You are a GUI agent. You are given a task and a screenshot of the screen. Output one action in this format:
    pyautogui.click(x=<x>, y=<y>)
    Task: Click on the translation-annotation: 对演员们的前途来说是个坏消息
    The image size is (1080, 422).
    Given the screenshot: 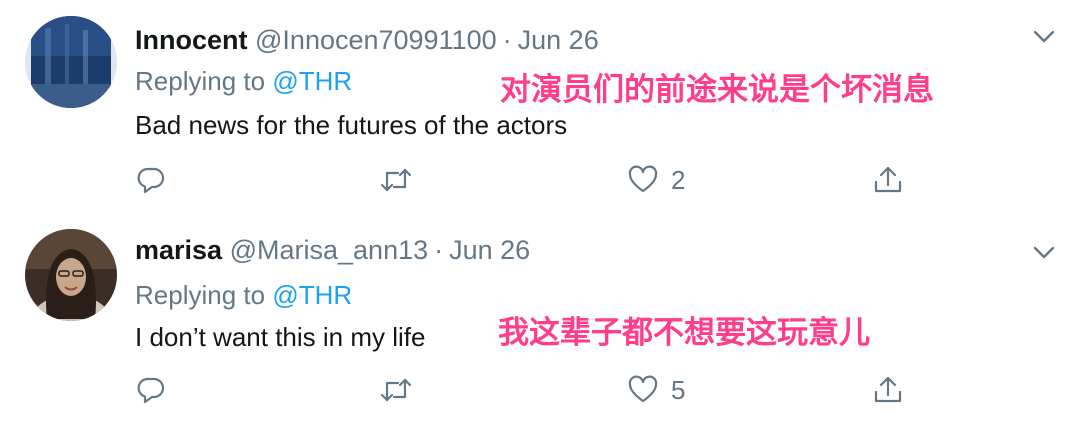 What is the action you would take?
    pyautogui.click(x=717, y=89)
    